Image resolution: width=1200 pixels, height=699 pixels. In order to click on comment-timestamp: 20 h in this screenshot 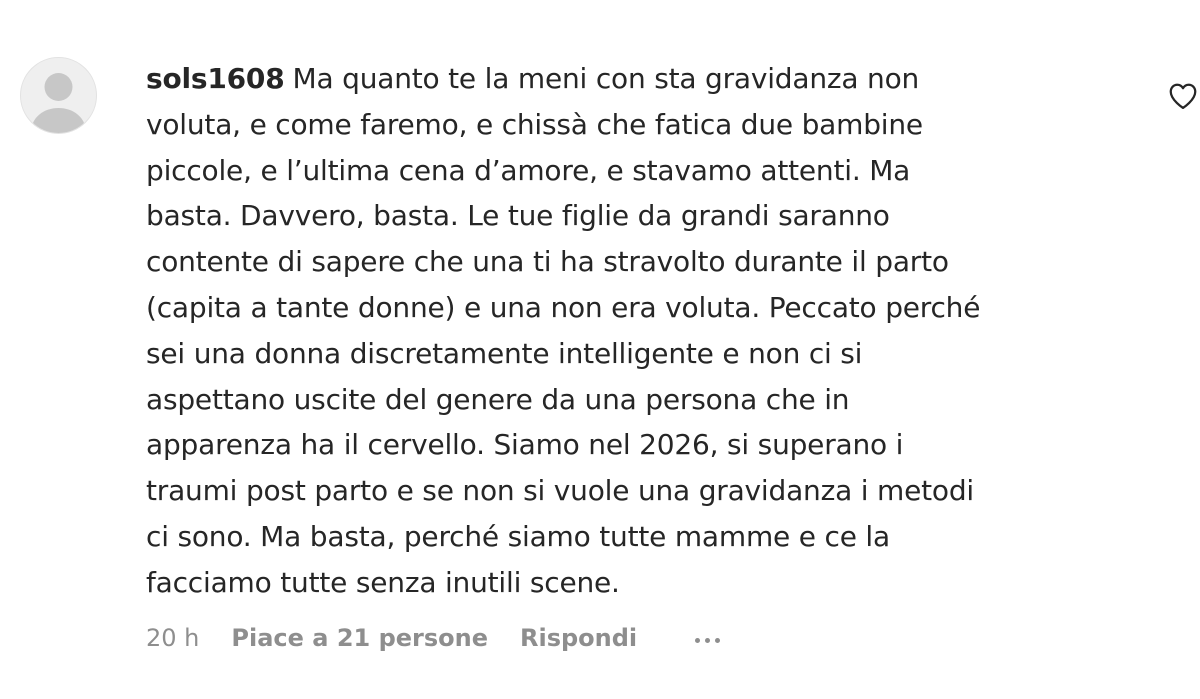, I will do `click(173, 638)`.